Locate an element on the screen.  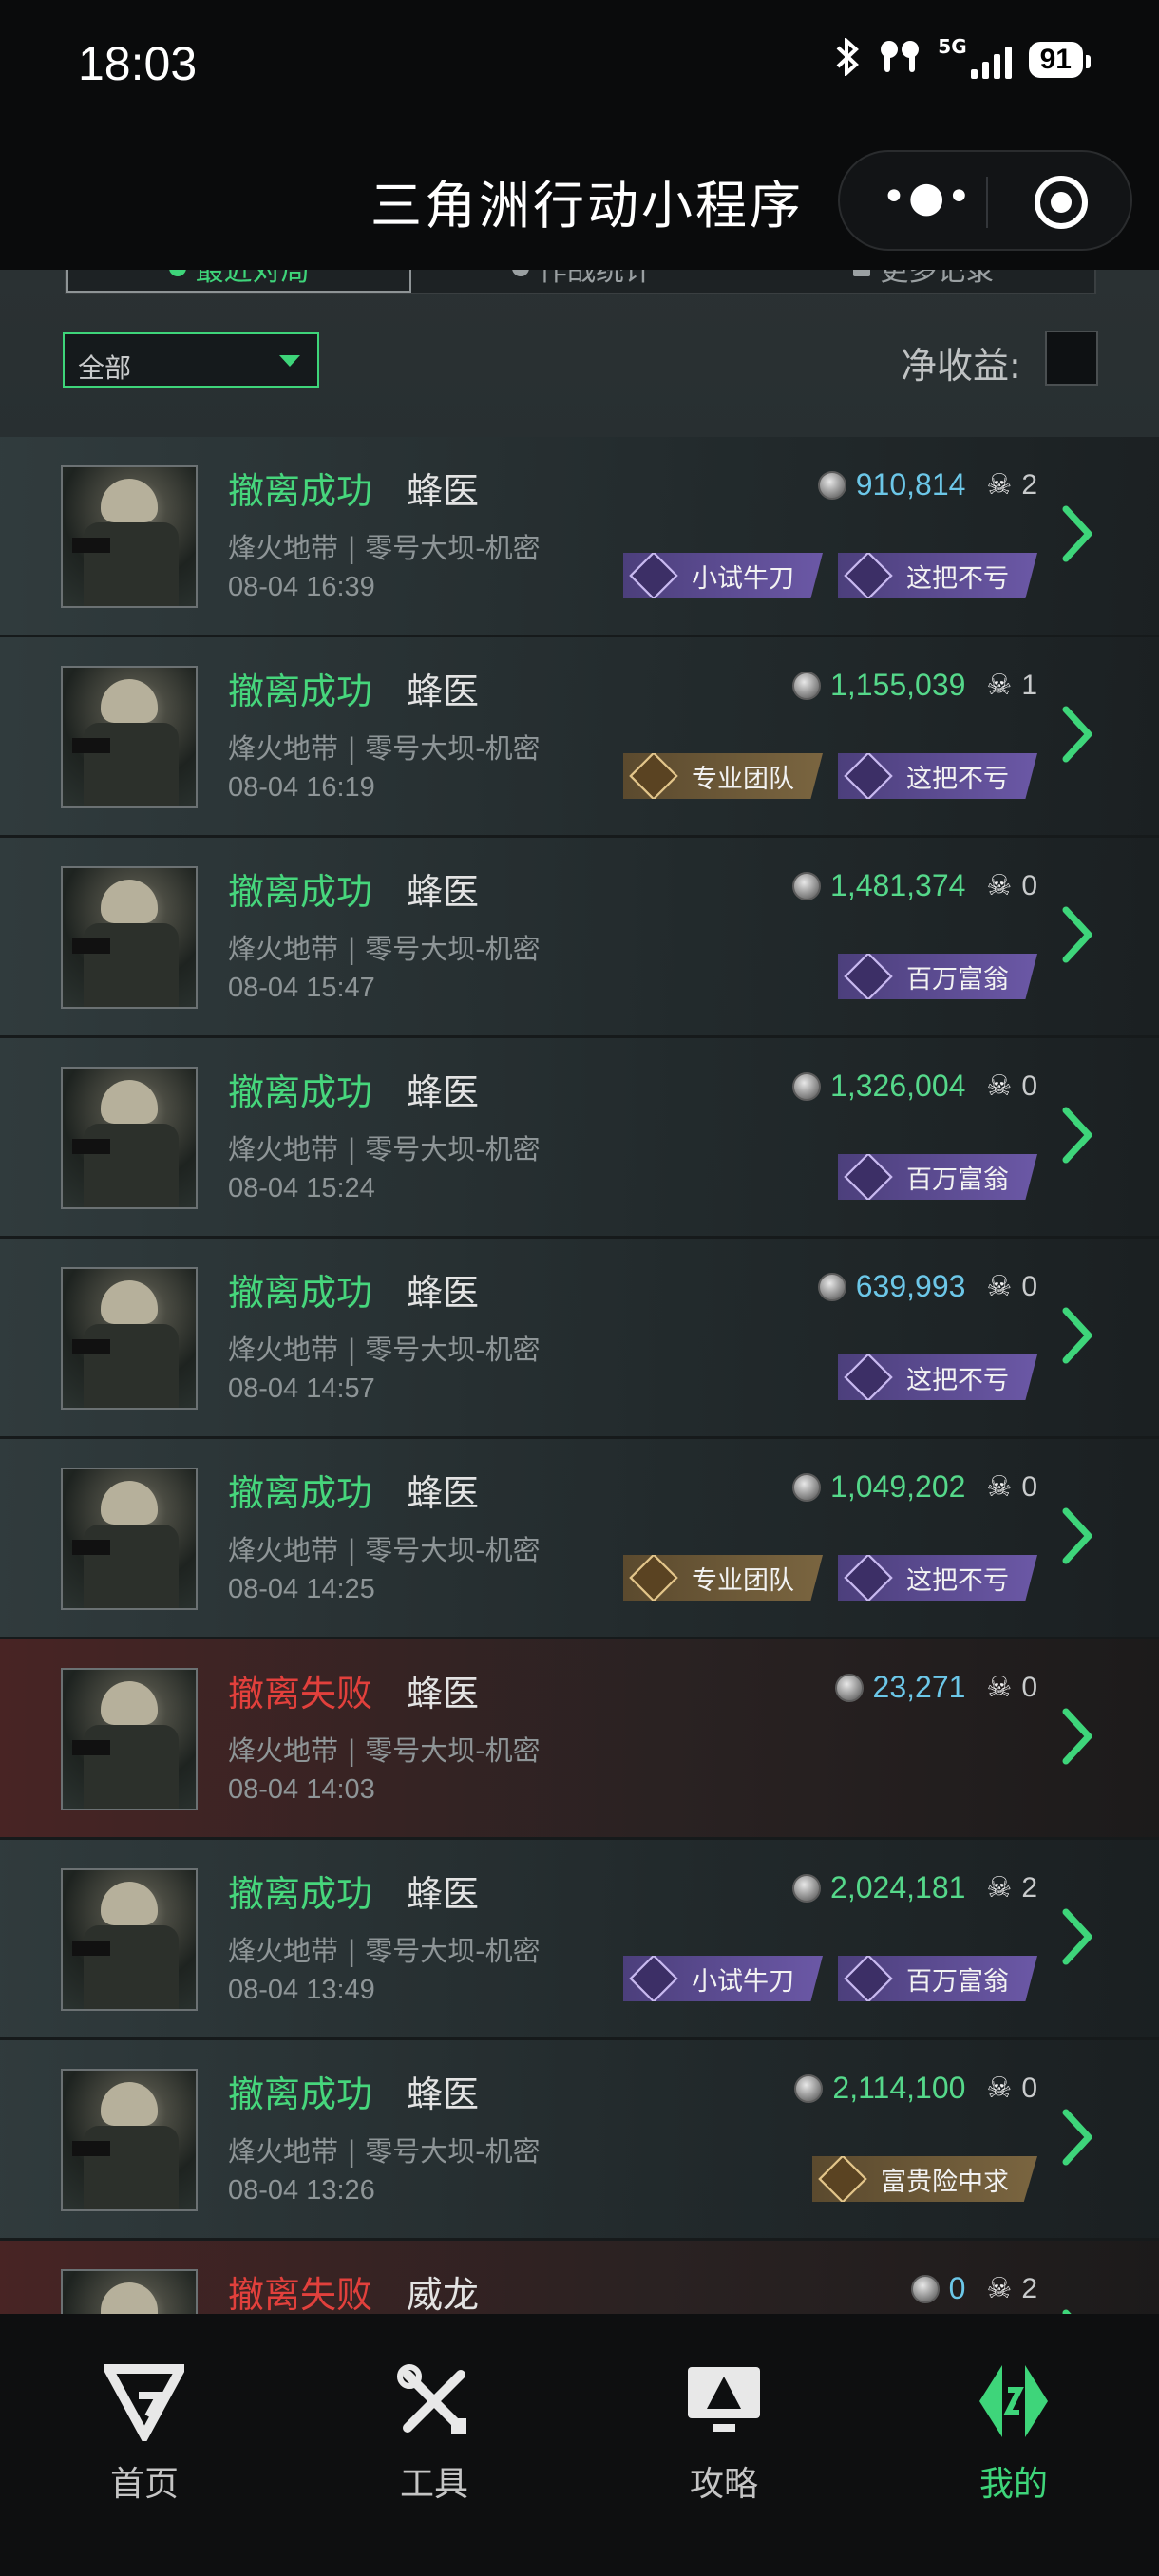
match-time: 08-04 13:49 is located at coordinates (301, 1990).